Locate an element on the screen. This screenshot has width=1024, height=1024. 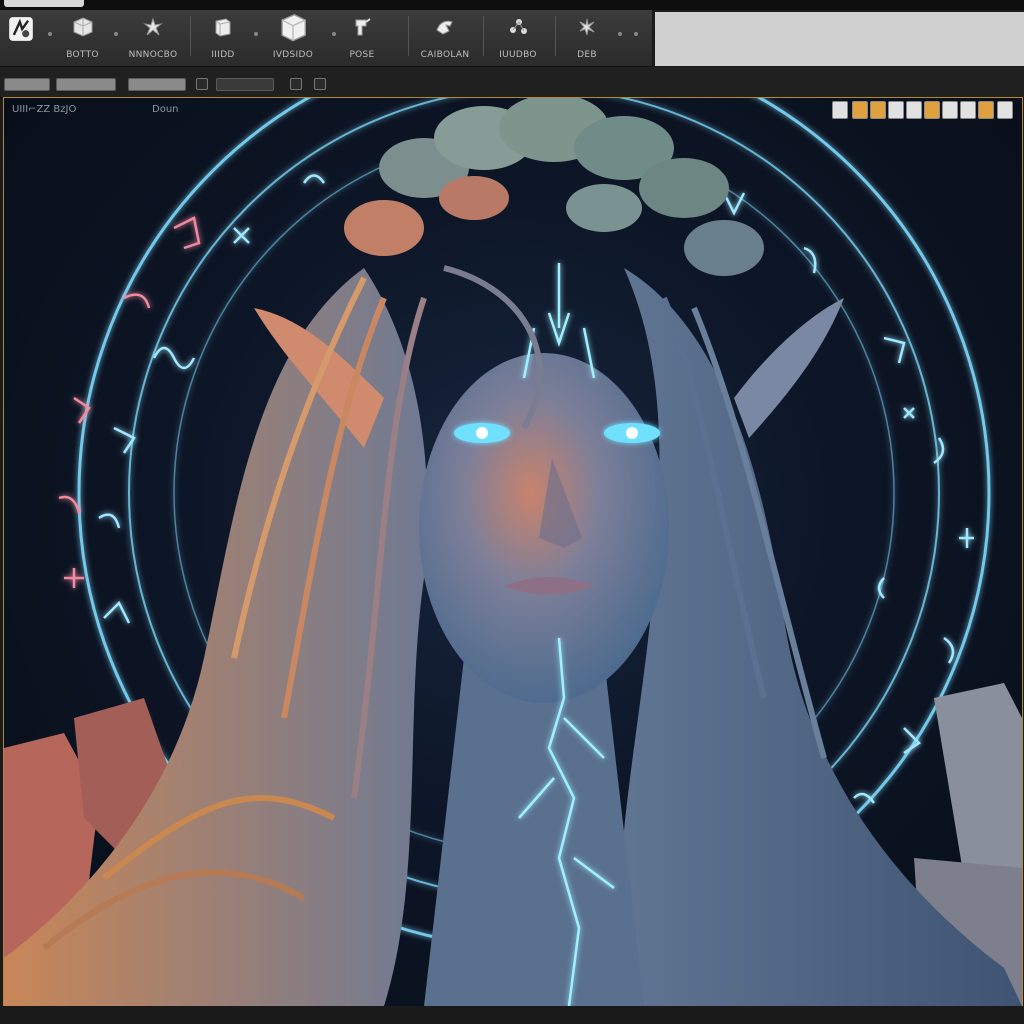
tool-label: IIIDD is located at coordinates (223, 55).